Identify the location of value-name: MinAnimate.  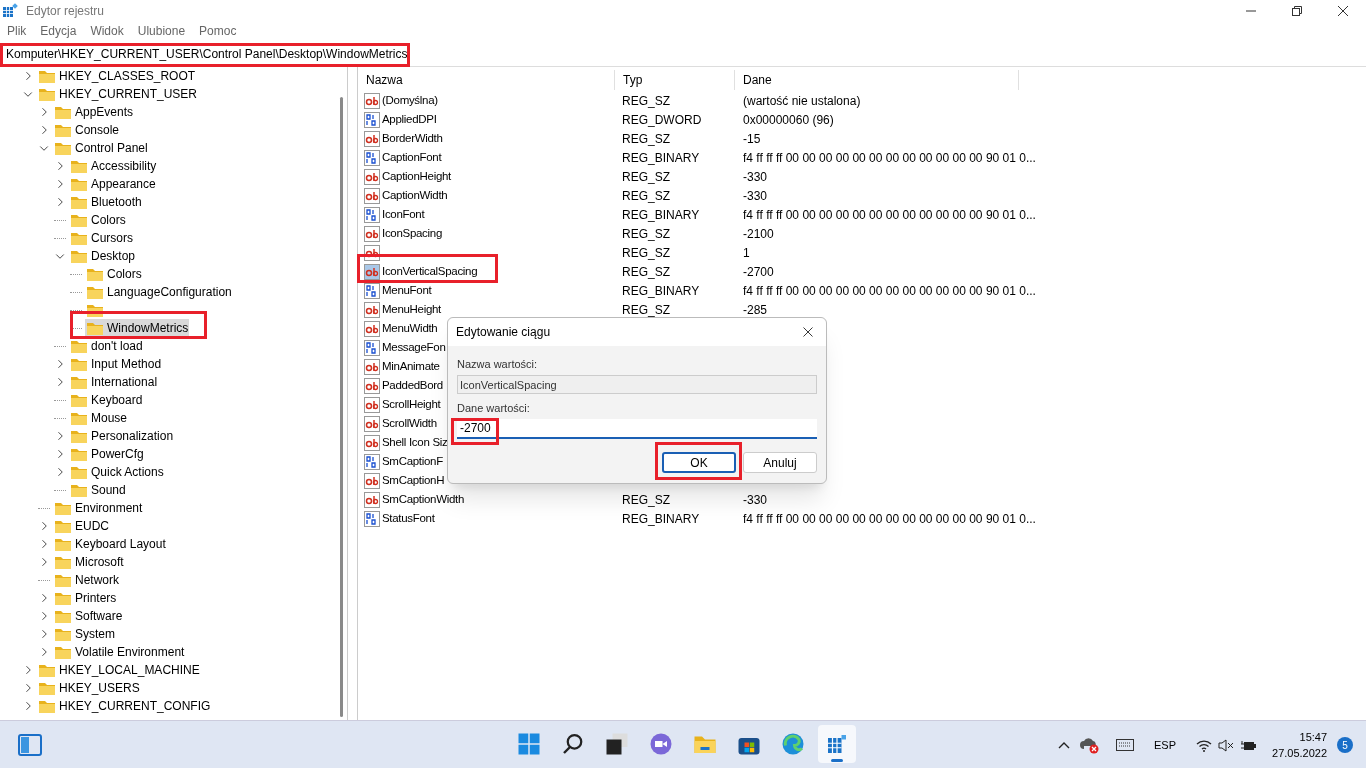
(411, 366).